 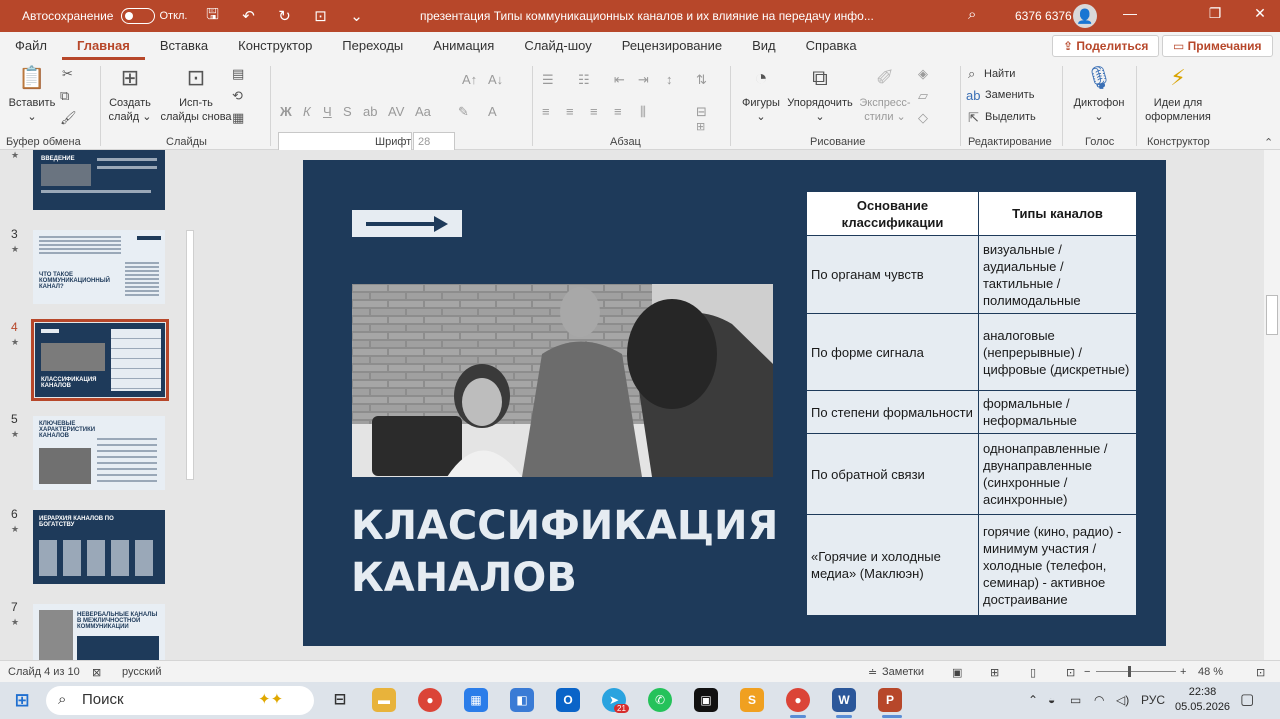 What do you see at coordinates (476, 700) in the screenshot?
I see `store-icon: ▦` at bounding box center [476, 700].